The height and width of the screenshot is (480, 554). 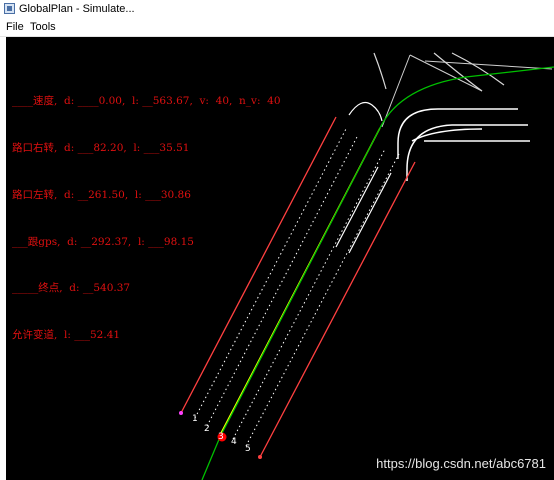 What do you see at coordinates (43, 27) in the screenshot?
I see `menu-tools: Tools` at bounding box center [43, 27].